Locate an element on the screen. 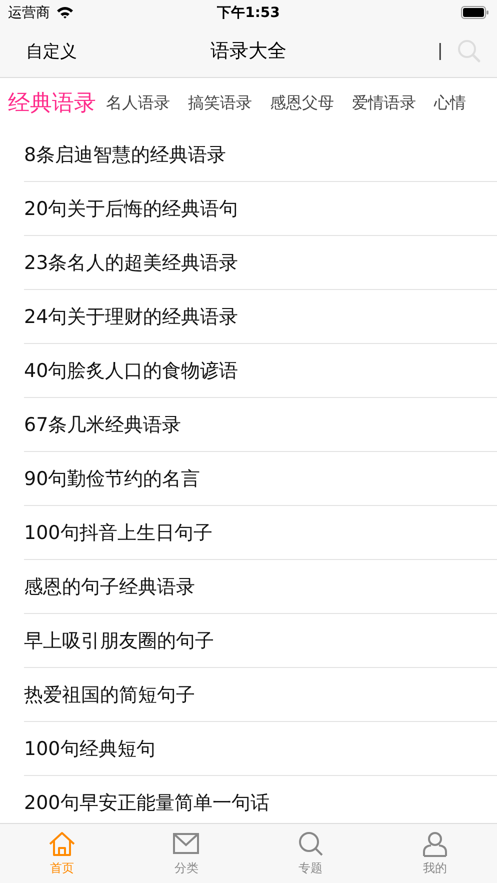 Image resolution: width=497 pixels, height=883 pixels. list-item: 90句勤俭节约的名言 is located at coordinates (260, 479).